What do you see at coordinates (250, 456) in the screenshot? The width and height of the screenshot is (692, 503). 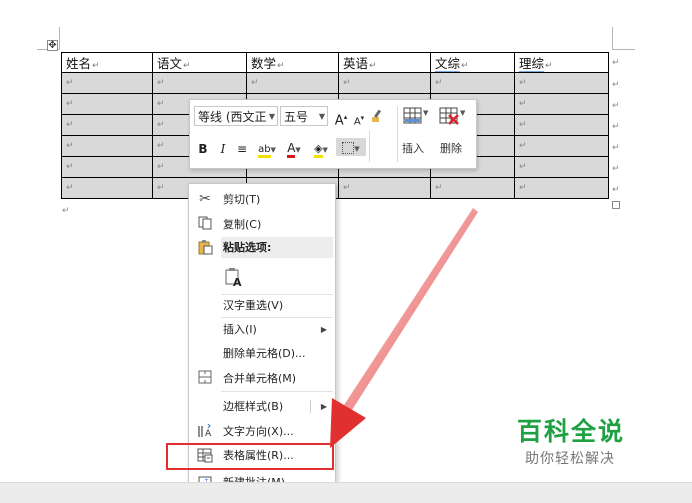 I see `annotation-highlight-box` at bounding box center [250, 456].